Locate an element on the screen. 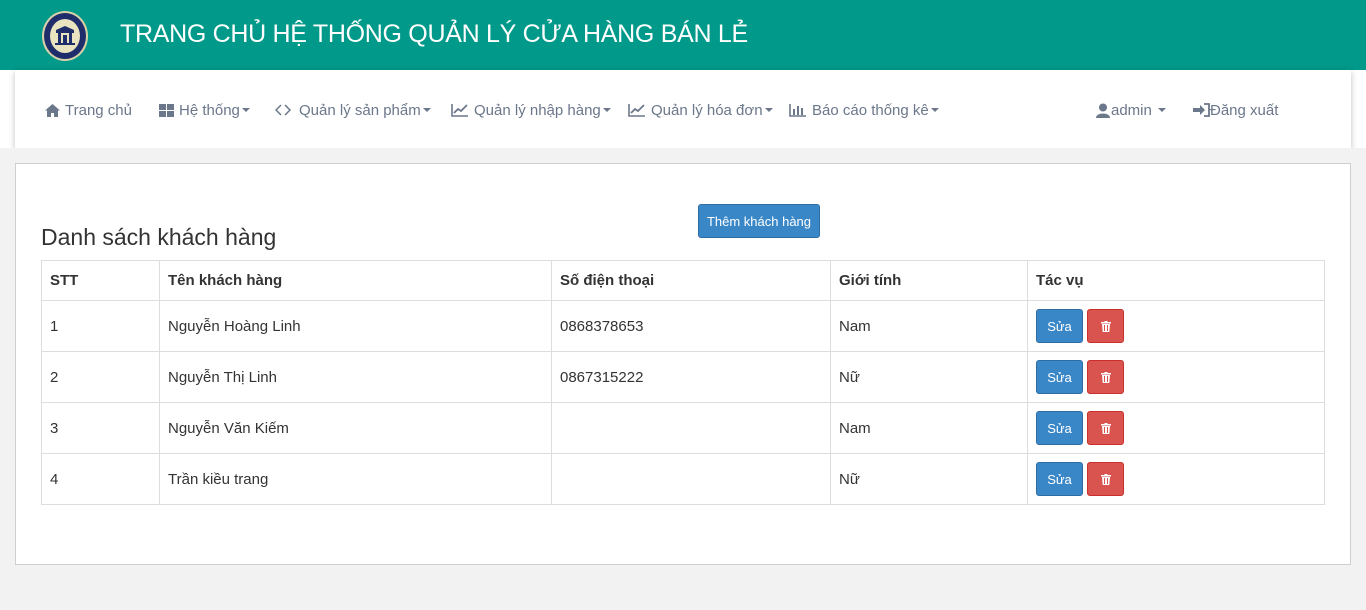 Image resolution: width=1366 pixels, height=610 pixels. user-menu-dropdown: admin is located at coordinates (1130, 110).